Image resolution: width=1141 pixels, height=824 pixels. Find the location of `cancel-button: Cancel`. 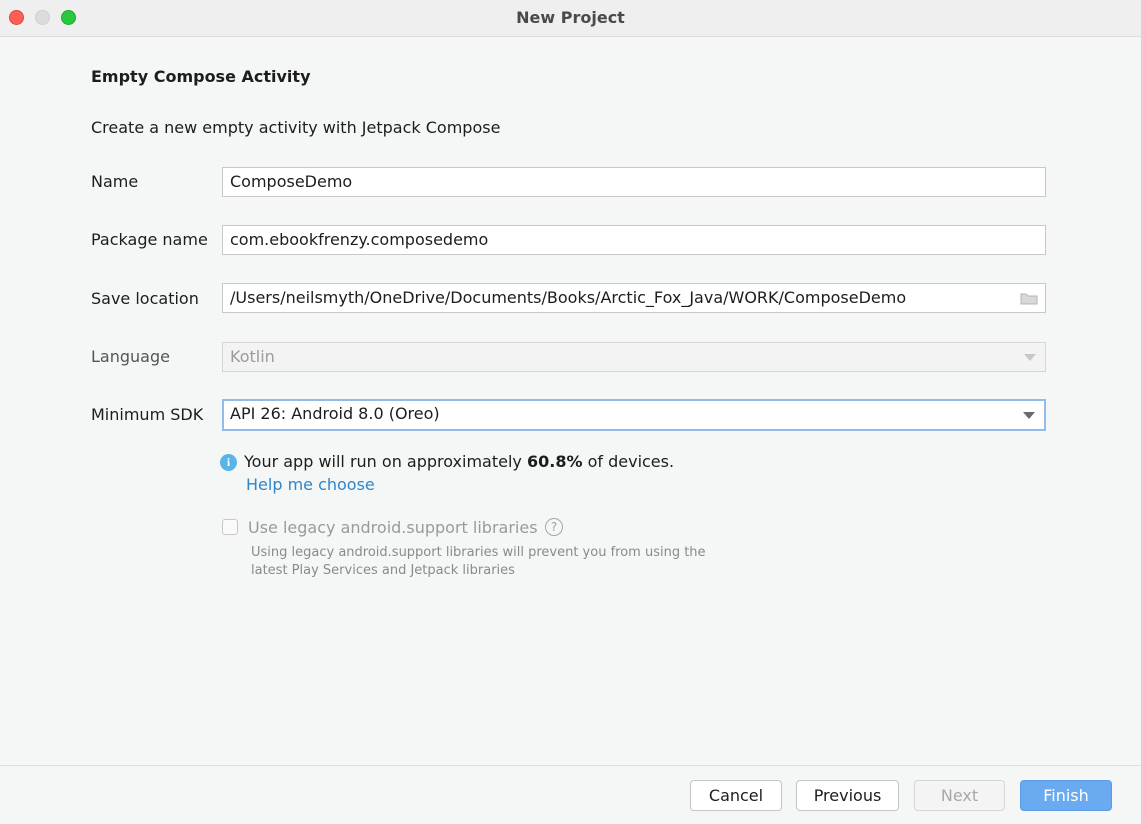

cancel-button: Cancel is located at coordinates (736, 795).